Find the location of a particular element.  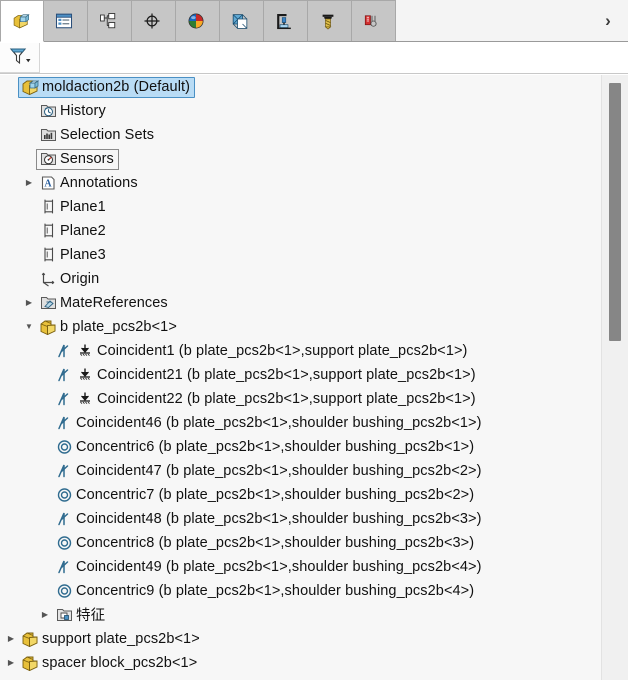

tree-row-content: support plate_pcs2b<1> is located at coordinates (111, 639).